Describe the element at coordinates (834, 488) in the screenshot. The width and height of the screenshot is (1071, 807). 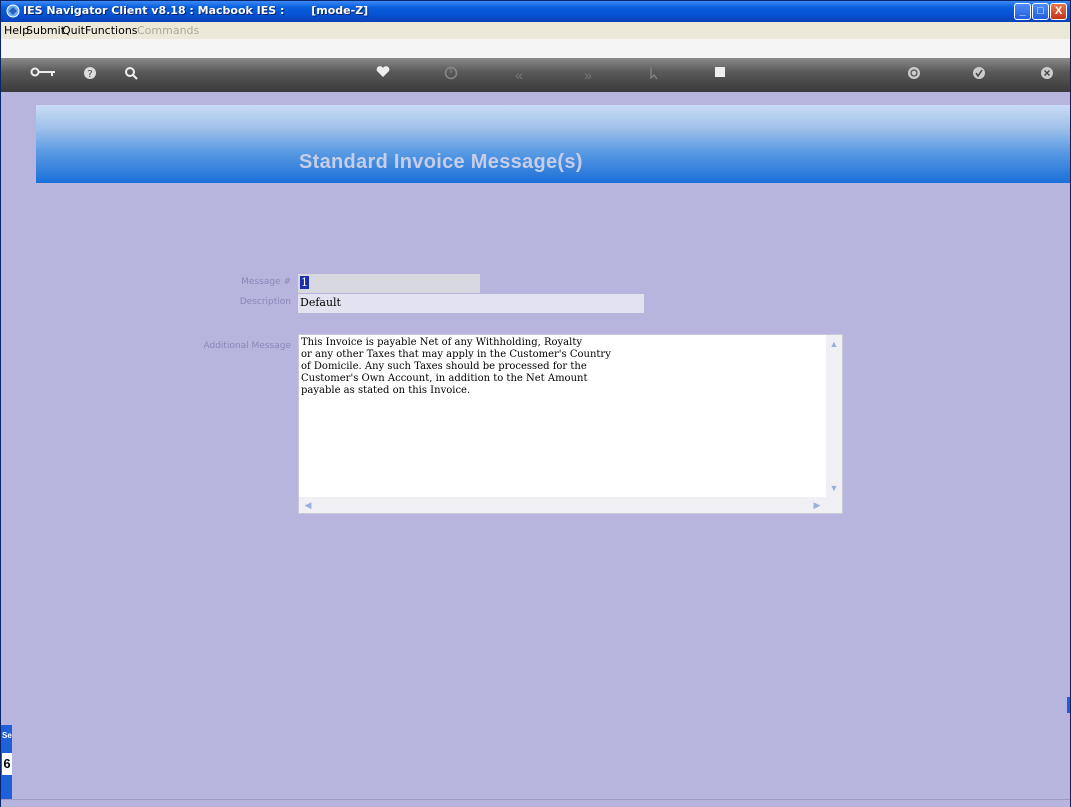
I see `scroll-down-icon: ▼` at that location.